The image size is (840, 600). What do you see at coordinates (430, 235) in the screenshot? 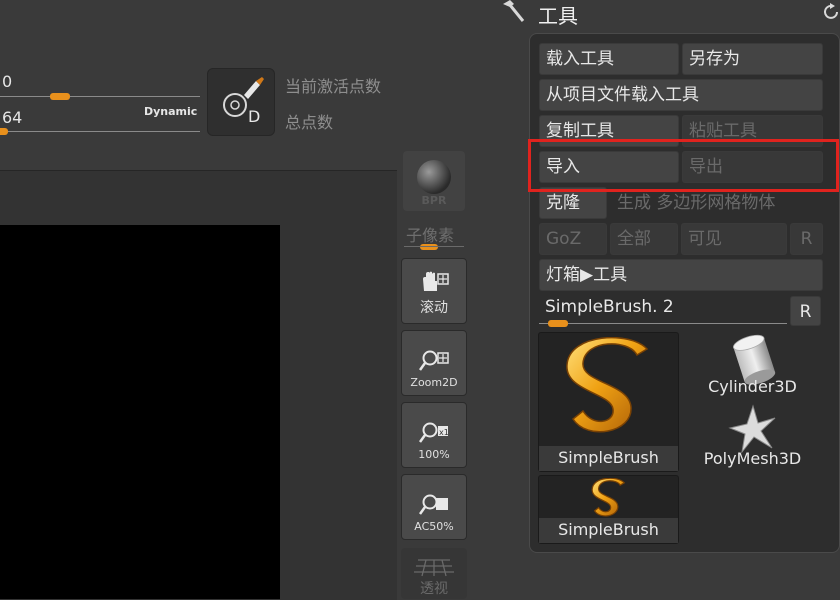
I see `subpixel-label: 子像素` at bounding box center [430, 235].